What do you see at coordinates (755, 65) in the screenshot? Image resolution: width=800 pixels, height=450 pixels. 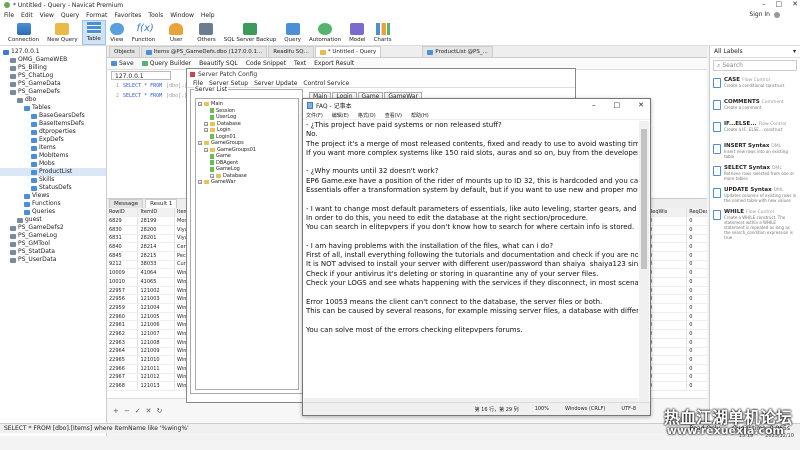 I see `snippet-search-input: ⌕ Search` at bounding box center [755, 65].